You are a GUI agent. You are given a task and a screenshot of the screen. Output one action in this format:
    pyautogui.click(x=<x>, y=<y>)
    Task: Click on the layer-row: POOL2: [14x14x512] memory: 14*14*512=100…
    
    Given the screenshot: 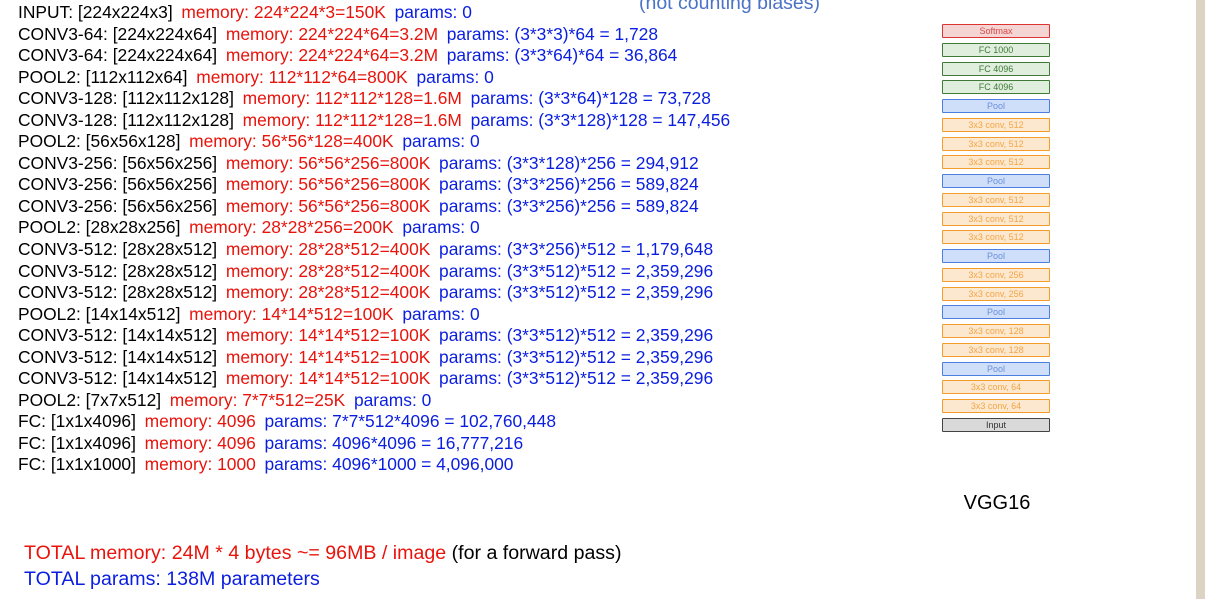 What is the action you would take?
    pyautogui.click(x=374, y=315)
    